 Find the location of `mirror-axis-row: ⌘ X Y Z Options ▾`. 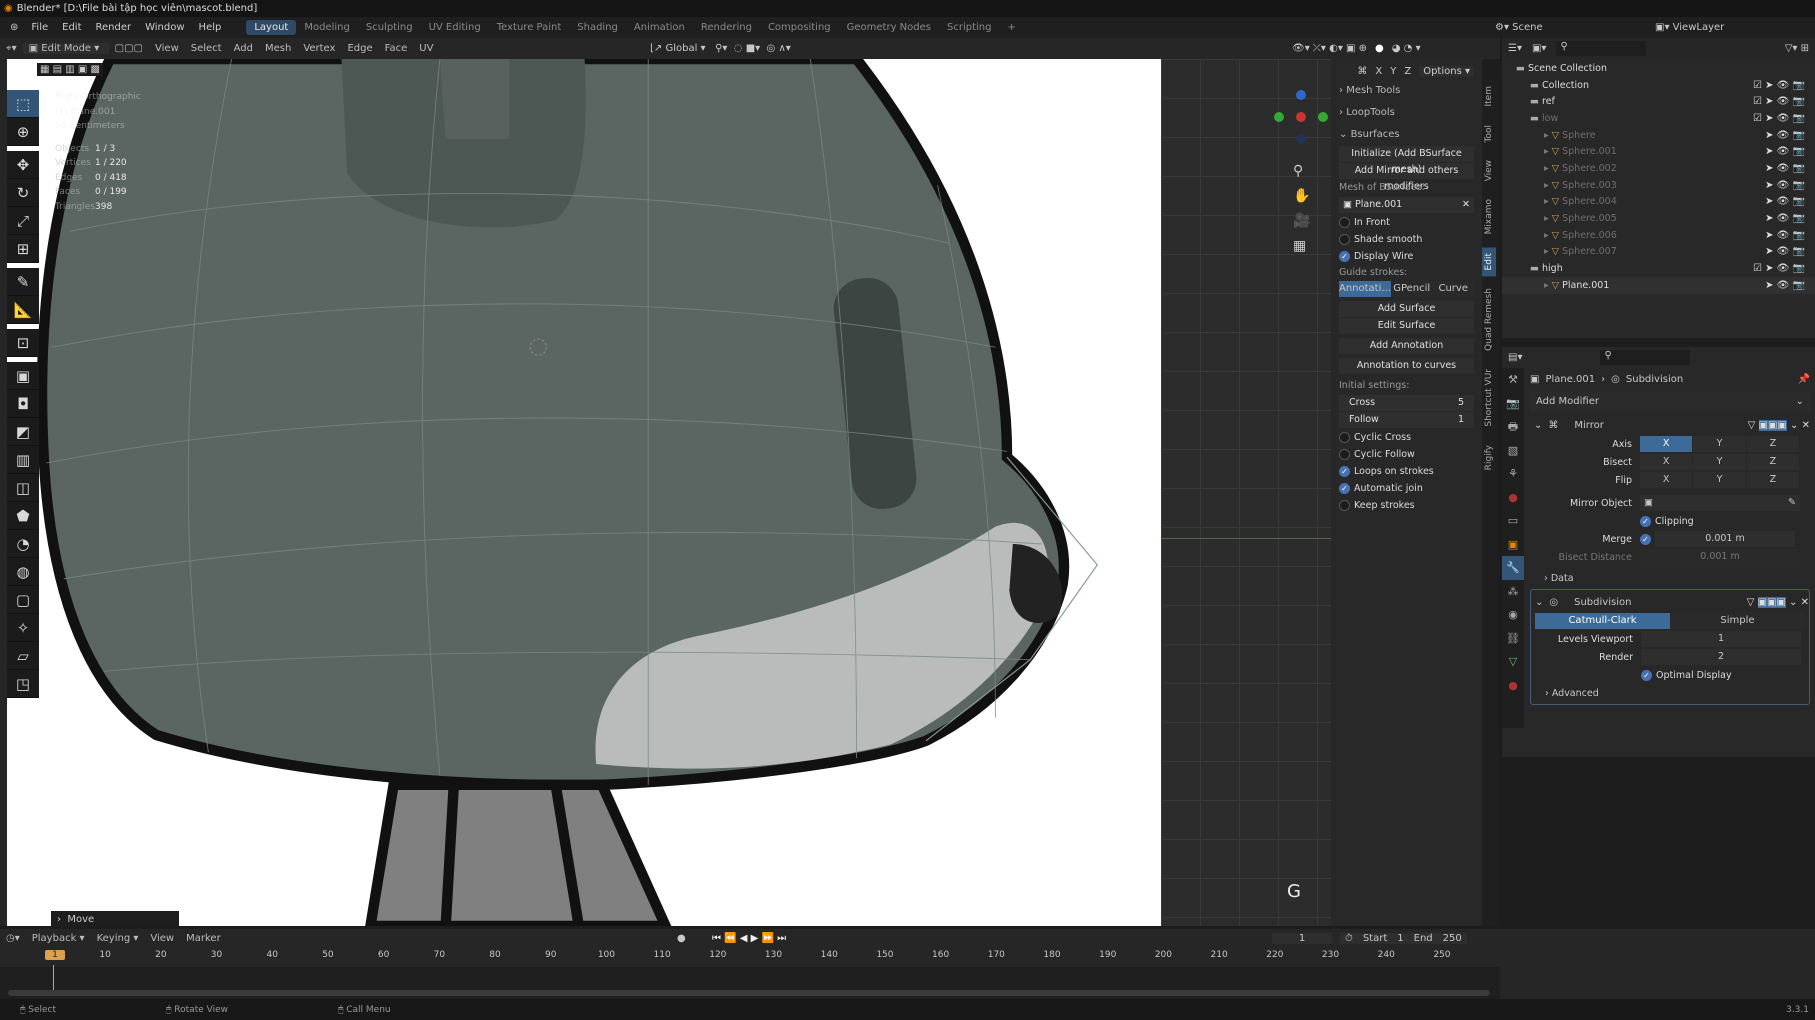

mirror-axis-row: ⌘ X Y Z Options ▾ is located at coordinates (1406, 71).